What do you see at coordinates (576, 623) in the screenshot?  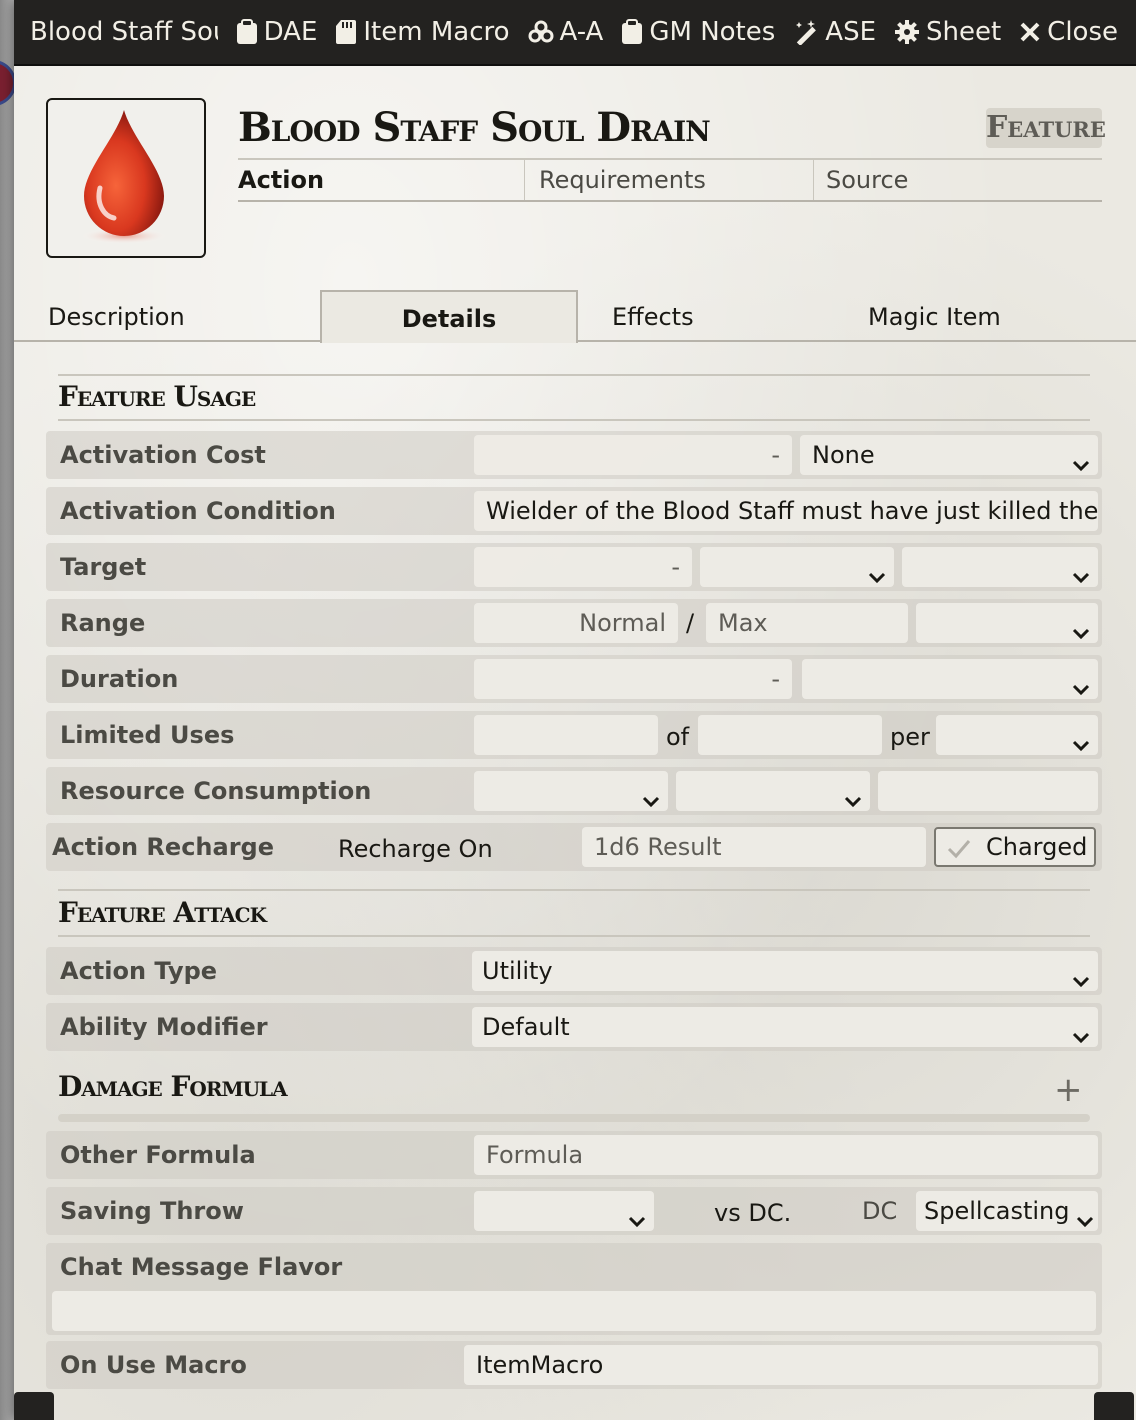 I see `range-normal-input: Normal` at bounding box center [576, 623].